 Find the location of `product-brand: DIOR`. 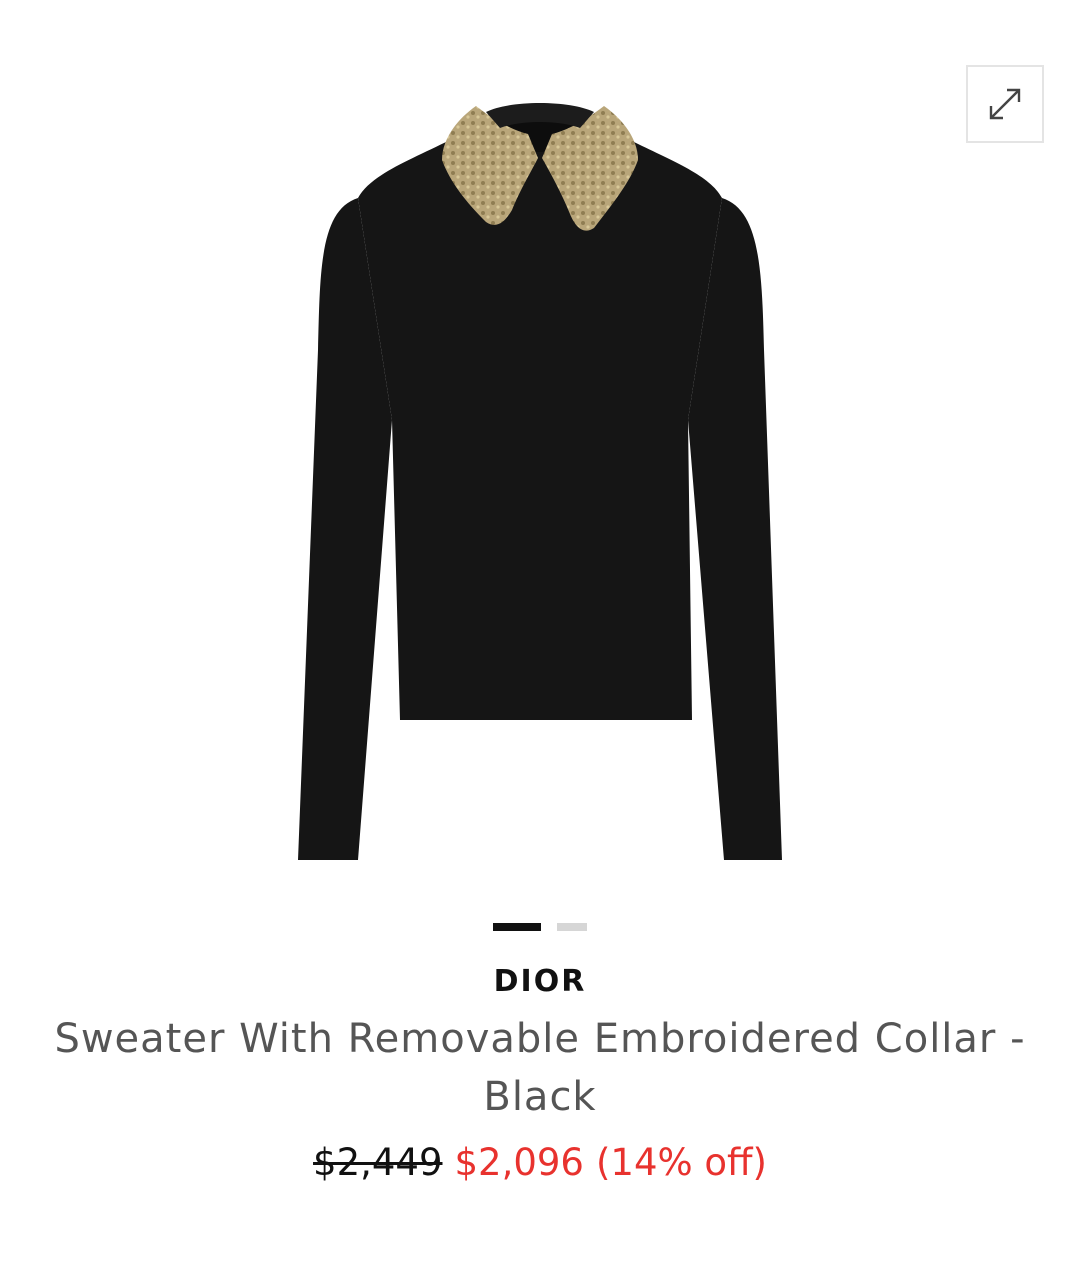

product-brand: DIOR is located at coordinates (540, 981).